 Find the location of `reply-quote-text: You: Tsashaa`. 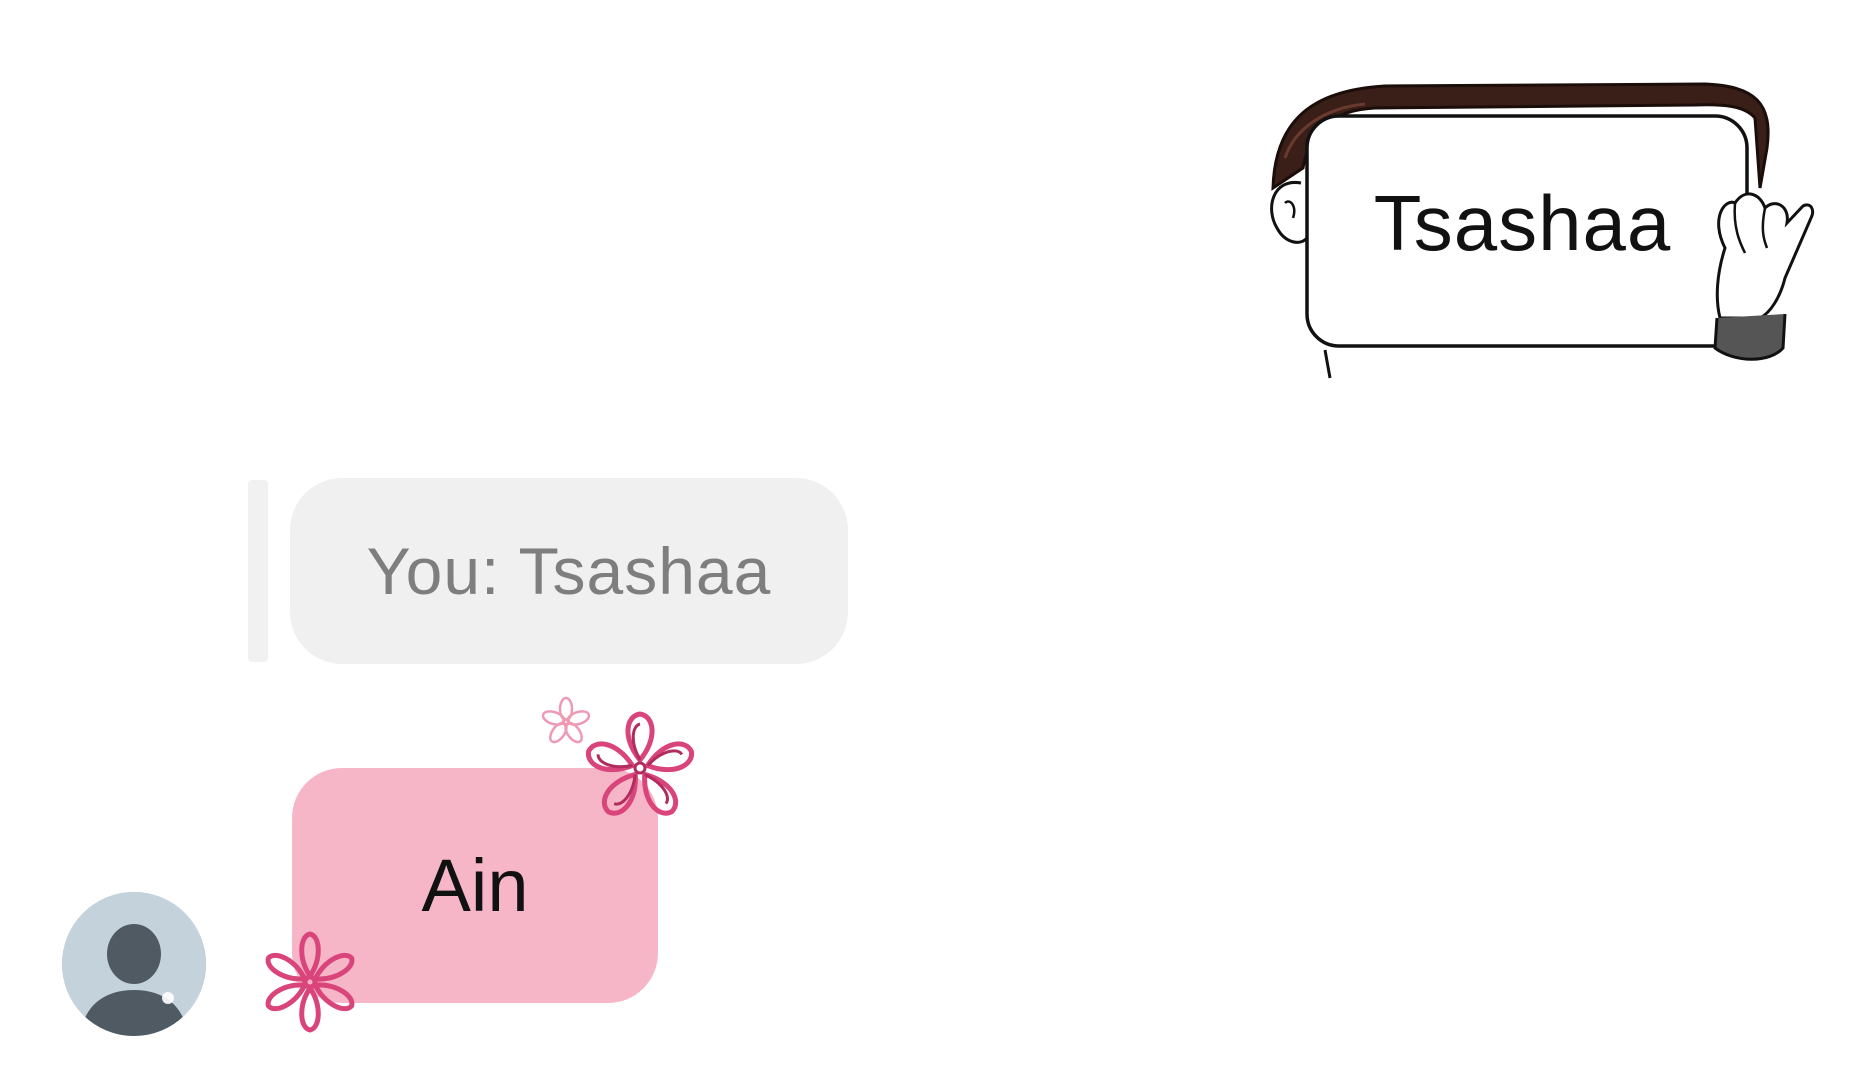

reply-quote-text: You: Tsashaa is located at coordinates (569, 571).